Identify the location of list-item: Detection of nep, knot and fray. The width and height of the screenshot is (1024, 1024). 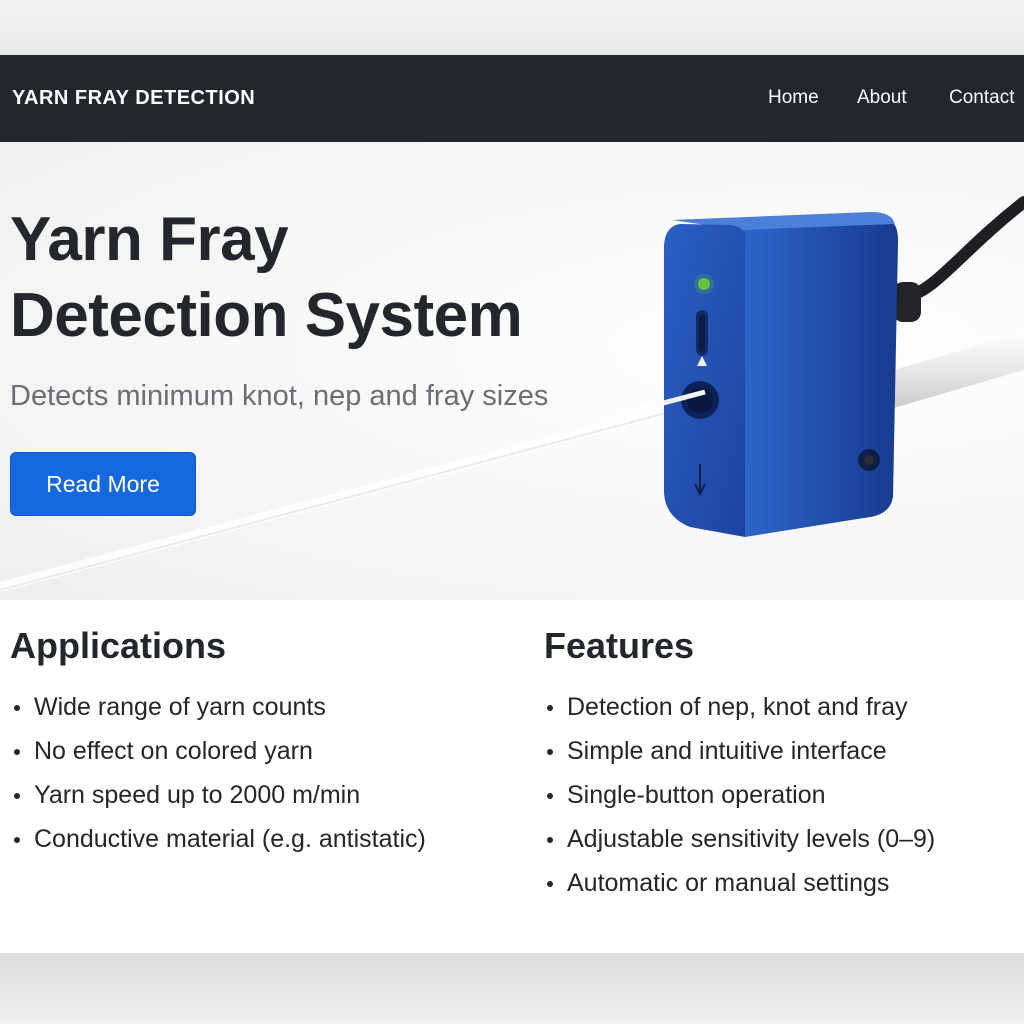
(739, 707).